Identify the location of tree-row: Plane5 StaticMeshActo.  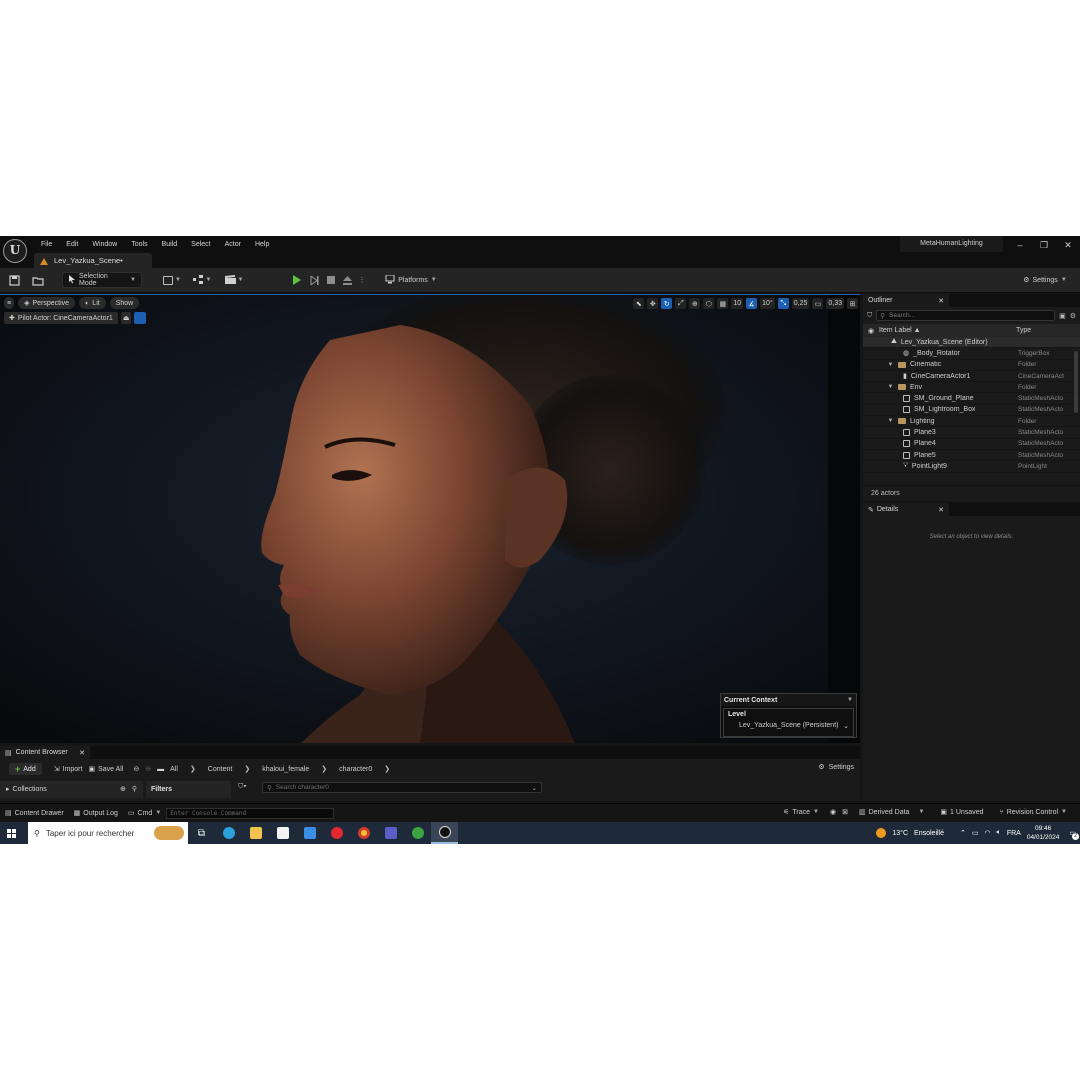
(971, 456).